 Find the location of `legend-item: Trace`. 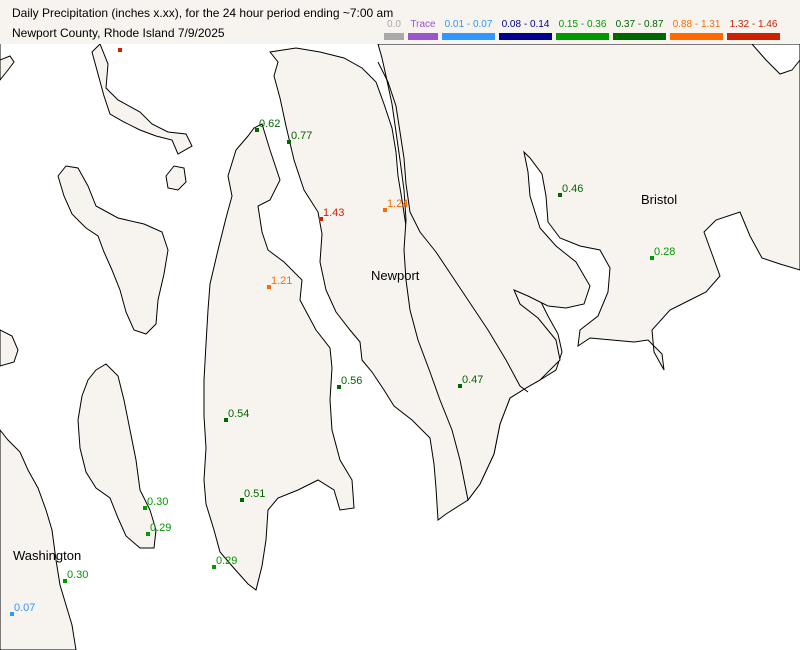

legend-item: Trace is located at coordinates (423, 30).